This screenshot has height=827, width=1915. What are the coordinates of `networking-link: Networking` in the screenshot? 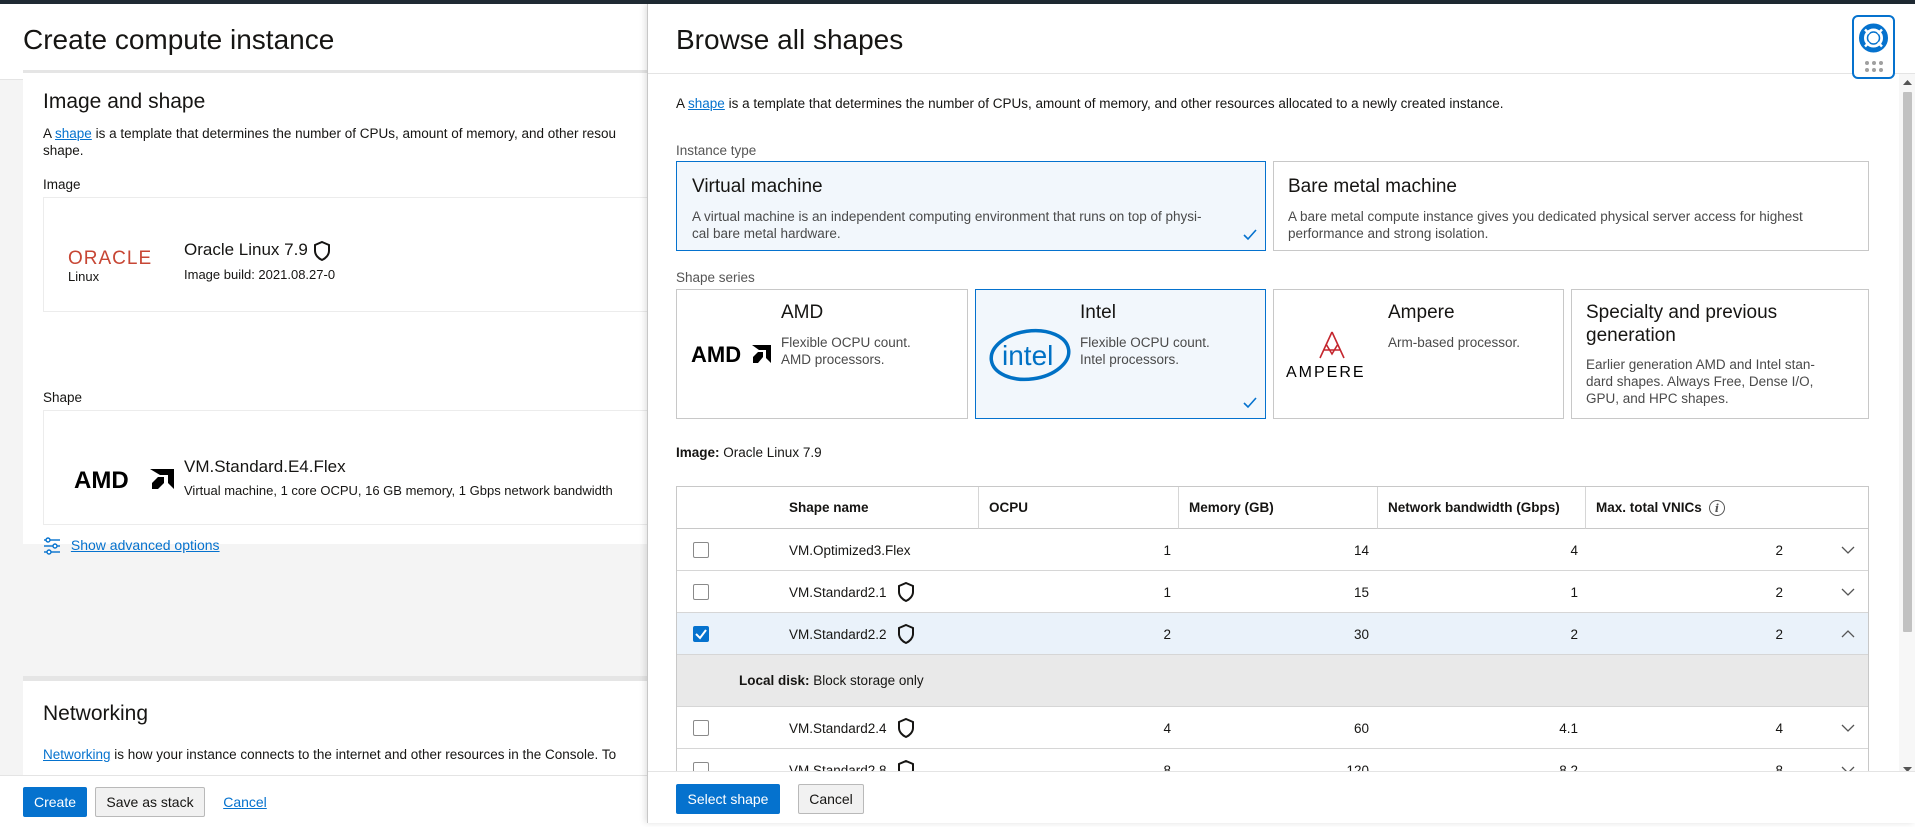 It's located at (77, 754).